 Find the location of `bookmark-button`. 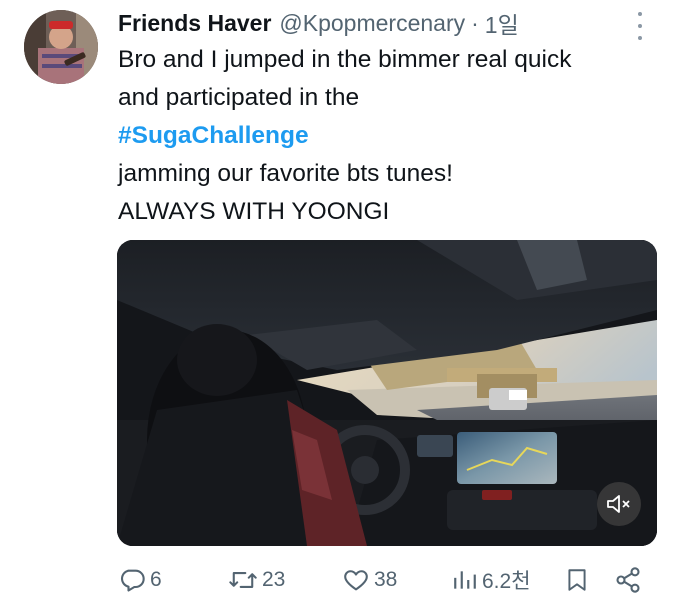

bookmark-button is located at coordinates (577, 580).